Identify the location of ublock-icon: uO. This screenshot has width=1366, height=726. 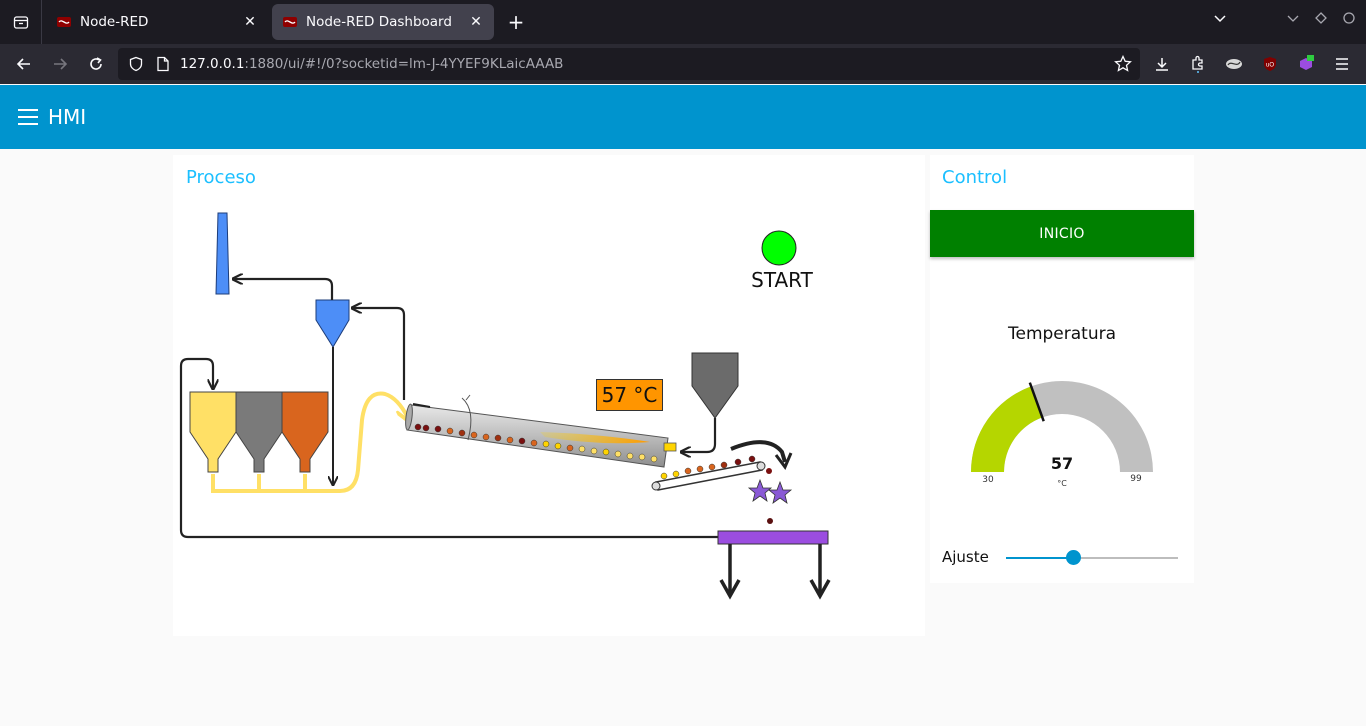
(1270, 64).